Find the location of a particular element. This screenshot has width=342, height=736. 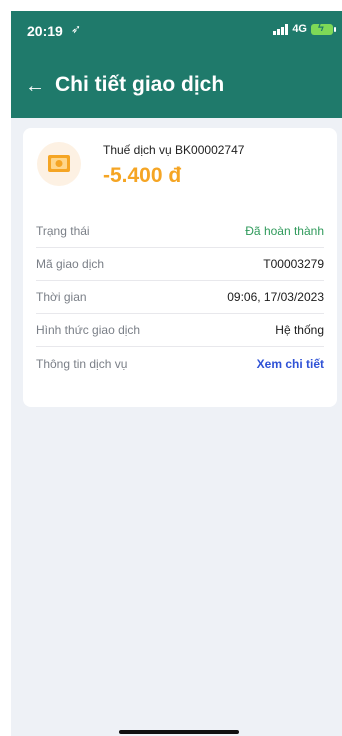

status-bar: 20:19 ➶ 4G ϟ is located at coordinates (176, 30).